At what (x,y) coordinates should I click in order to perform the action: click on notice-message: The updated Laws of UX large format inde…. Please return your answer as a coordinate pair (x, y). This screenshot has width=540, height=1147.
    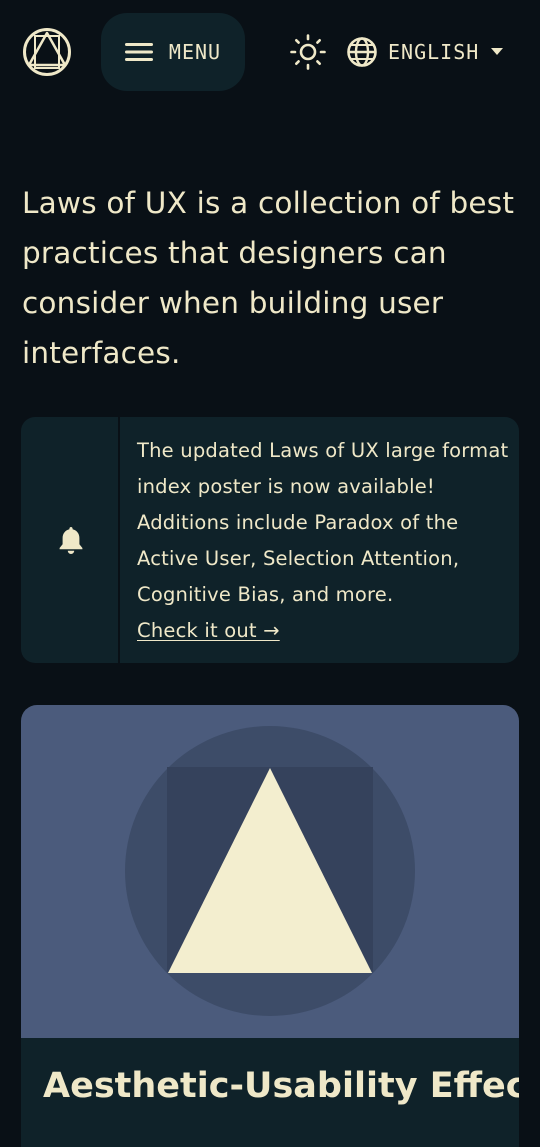
    Looking at the image, I should click on (325, 541).